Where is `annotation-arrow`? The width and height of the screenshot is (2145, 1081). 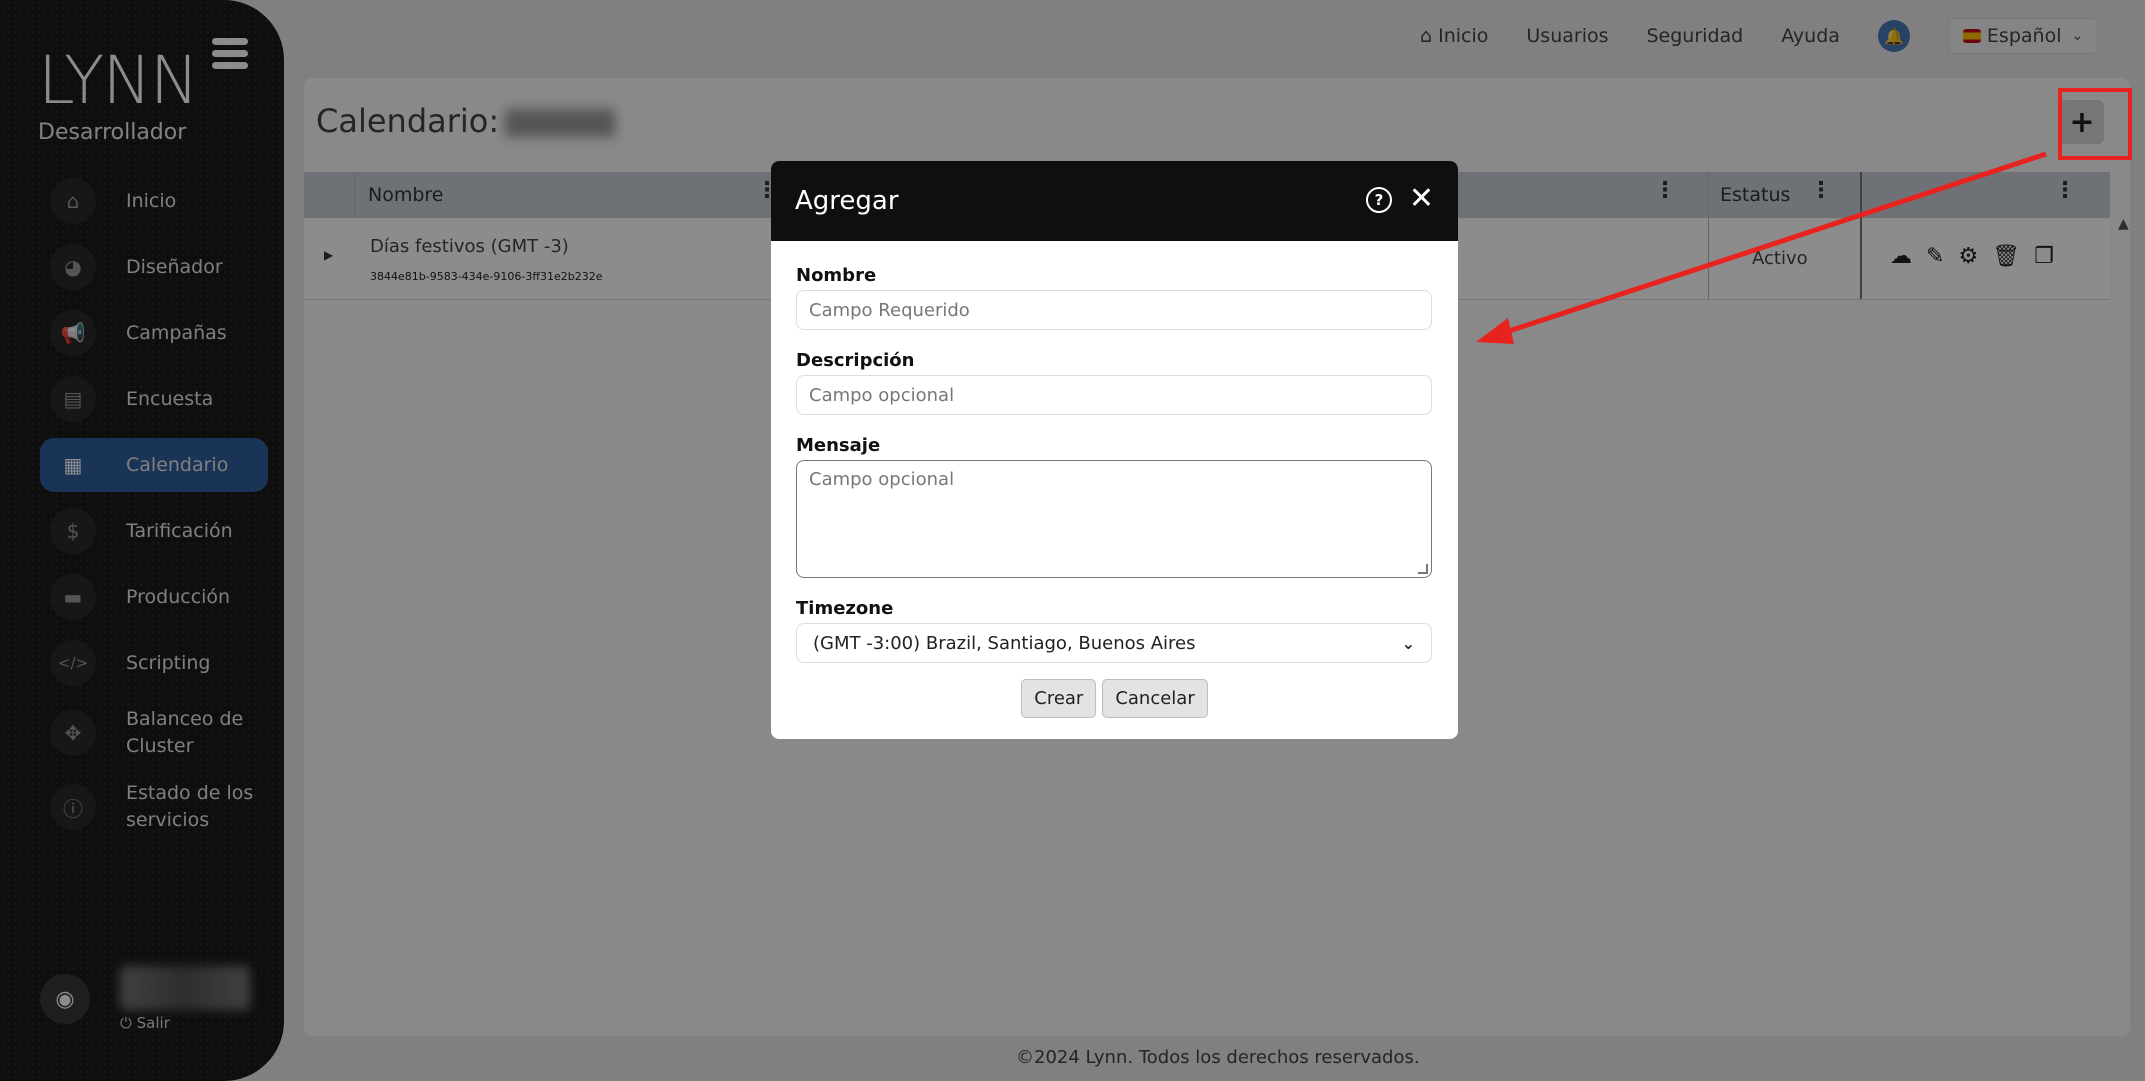 annotation-arrow is located at coordinates (1761, 247).